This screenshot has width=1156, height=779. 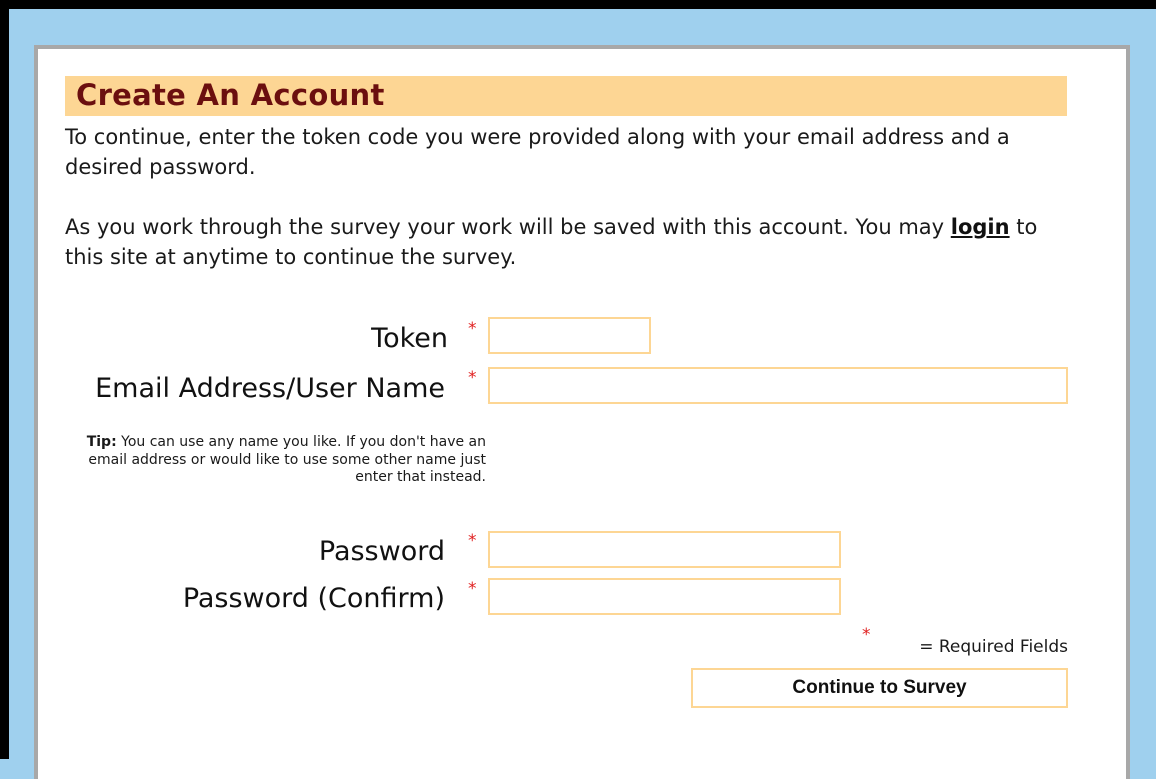 I want to click on continue-to-survey-button: Continue to Survey, so click(x=879, y=688).